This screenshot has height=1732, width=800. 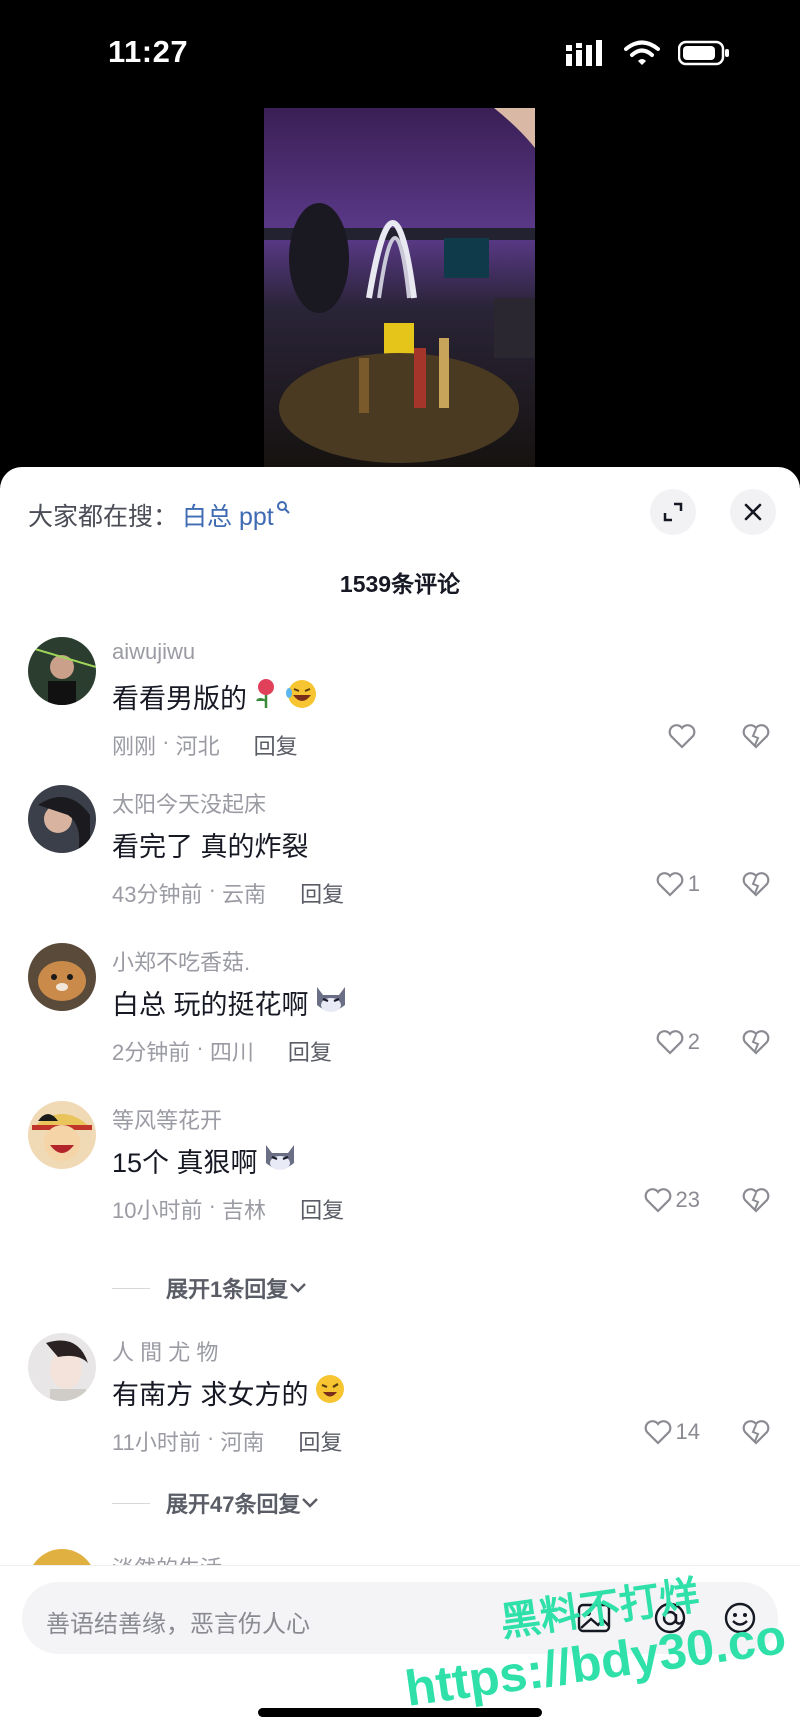 What do you see at coordinates (156, 1442) in the screenshot?
I see `comment-time: 11小时前` at bounding box center [156, 1442].